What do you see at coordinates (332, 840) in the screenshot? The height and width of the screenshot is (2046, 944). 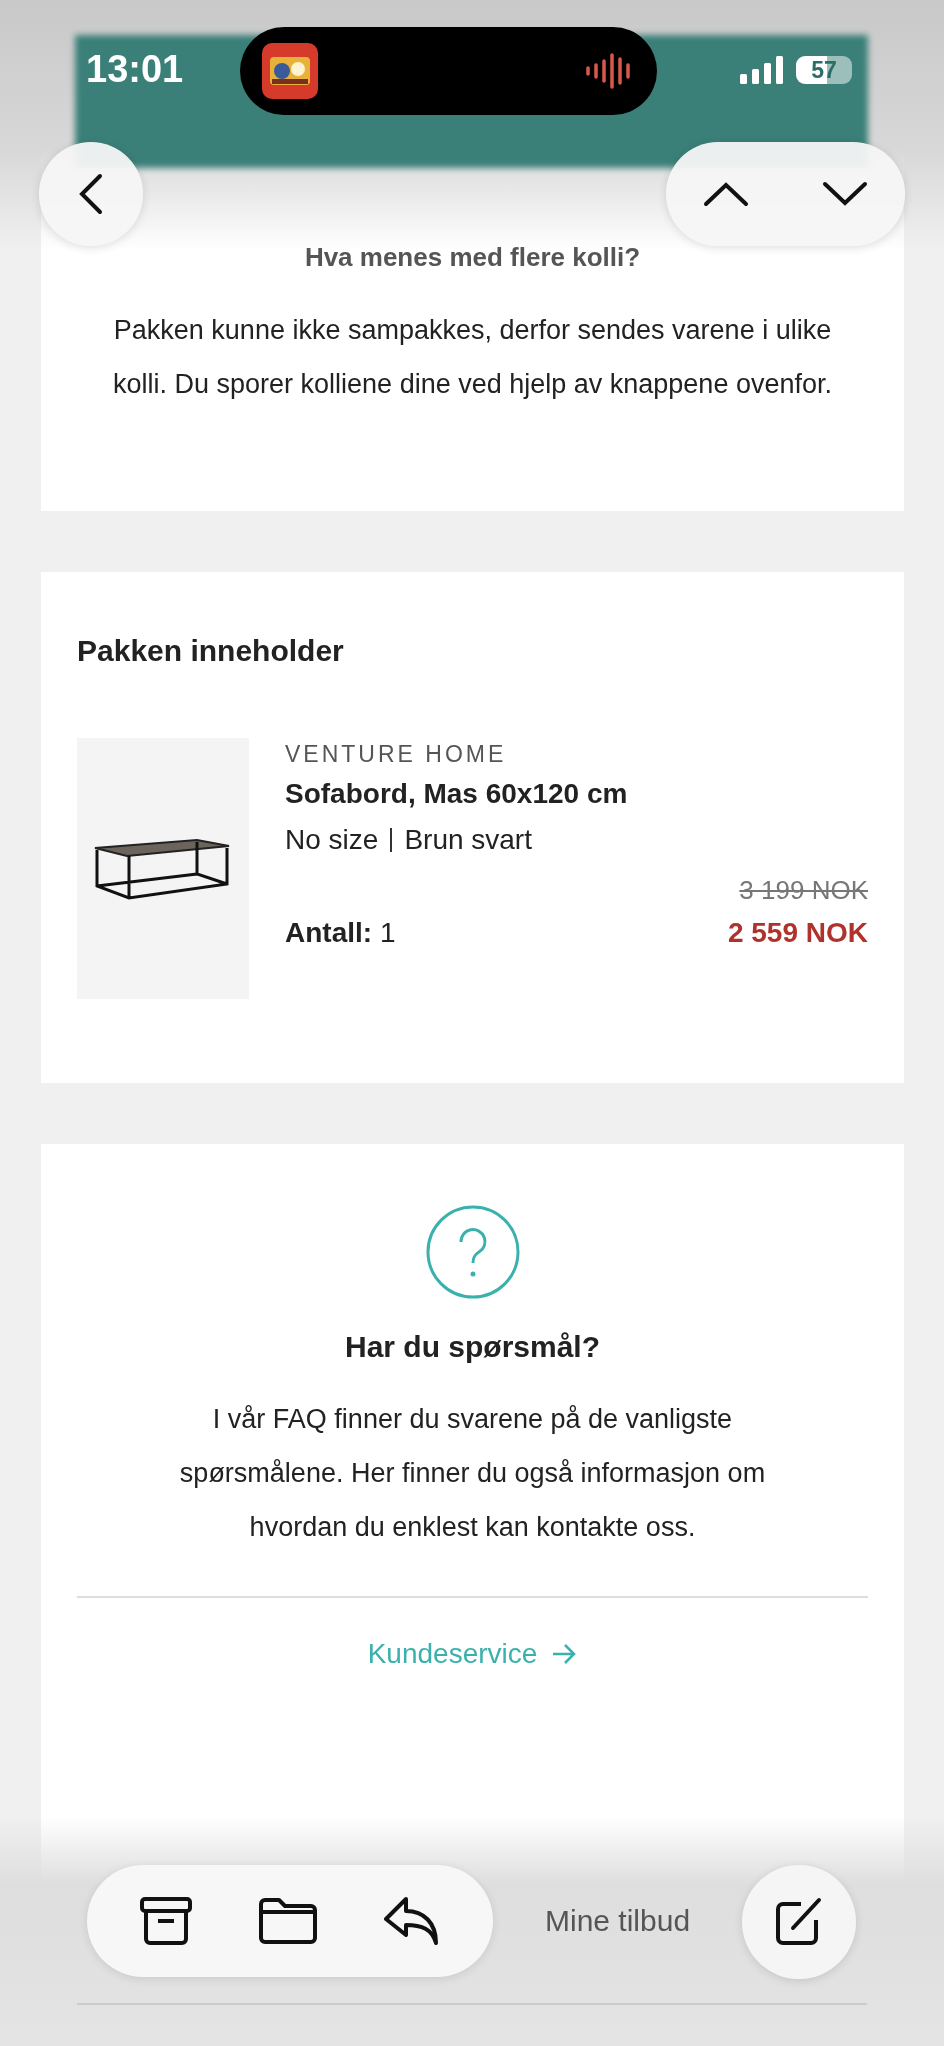 I see `size-label: No size` at bounding box center [332, 840].